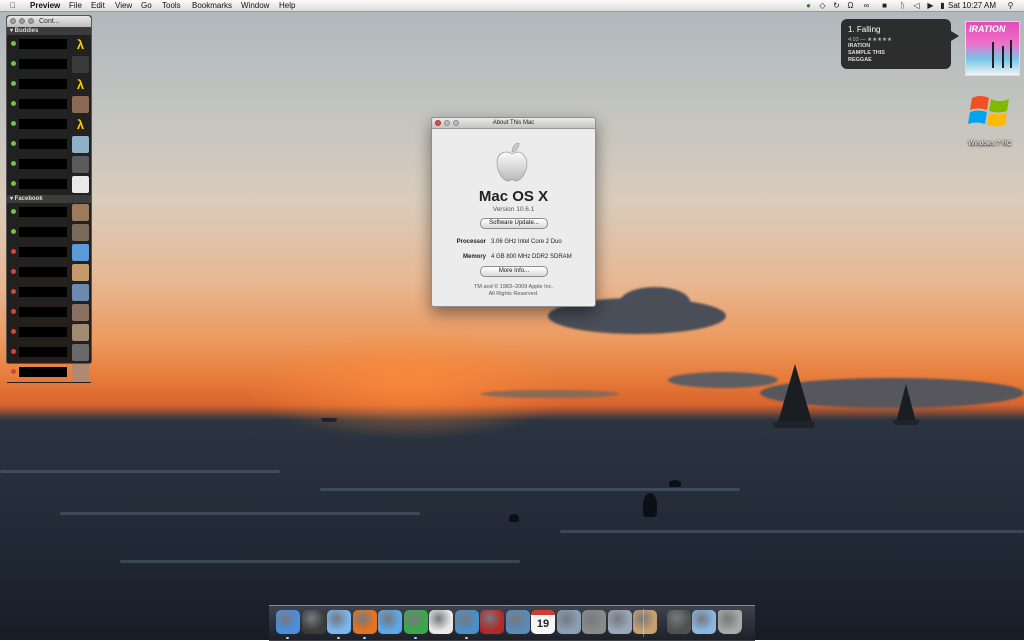 The width and height of the screenshot is (1024, 641). Describe the element at coordinates (930, 5) in the screenshot. I see `volume-icon: ▶` at that location.